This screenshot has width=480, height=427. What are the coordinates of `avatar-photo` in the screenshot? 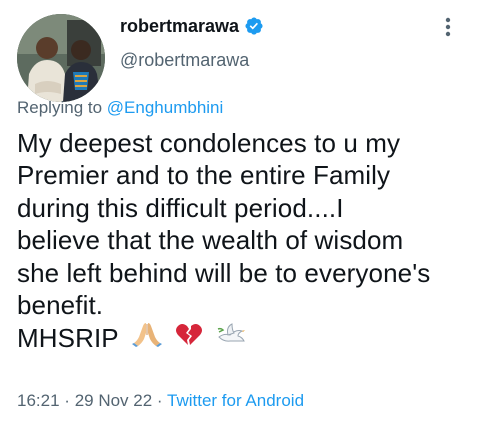 It's located at (61, 58).